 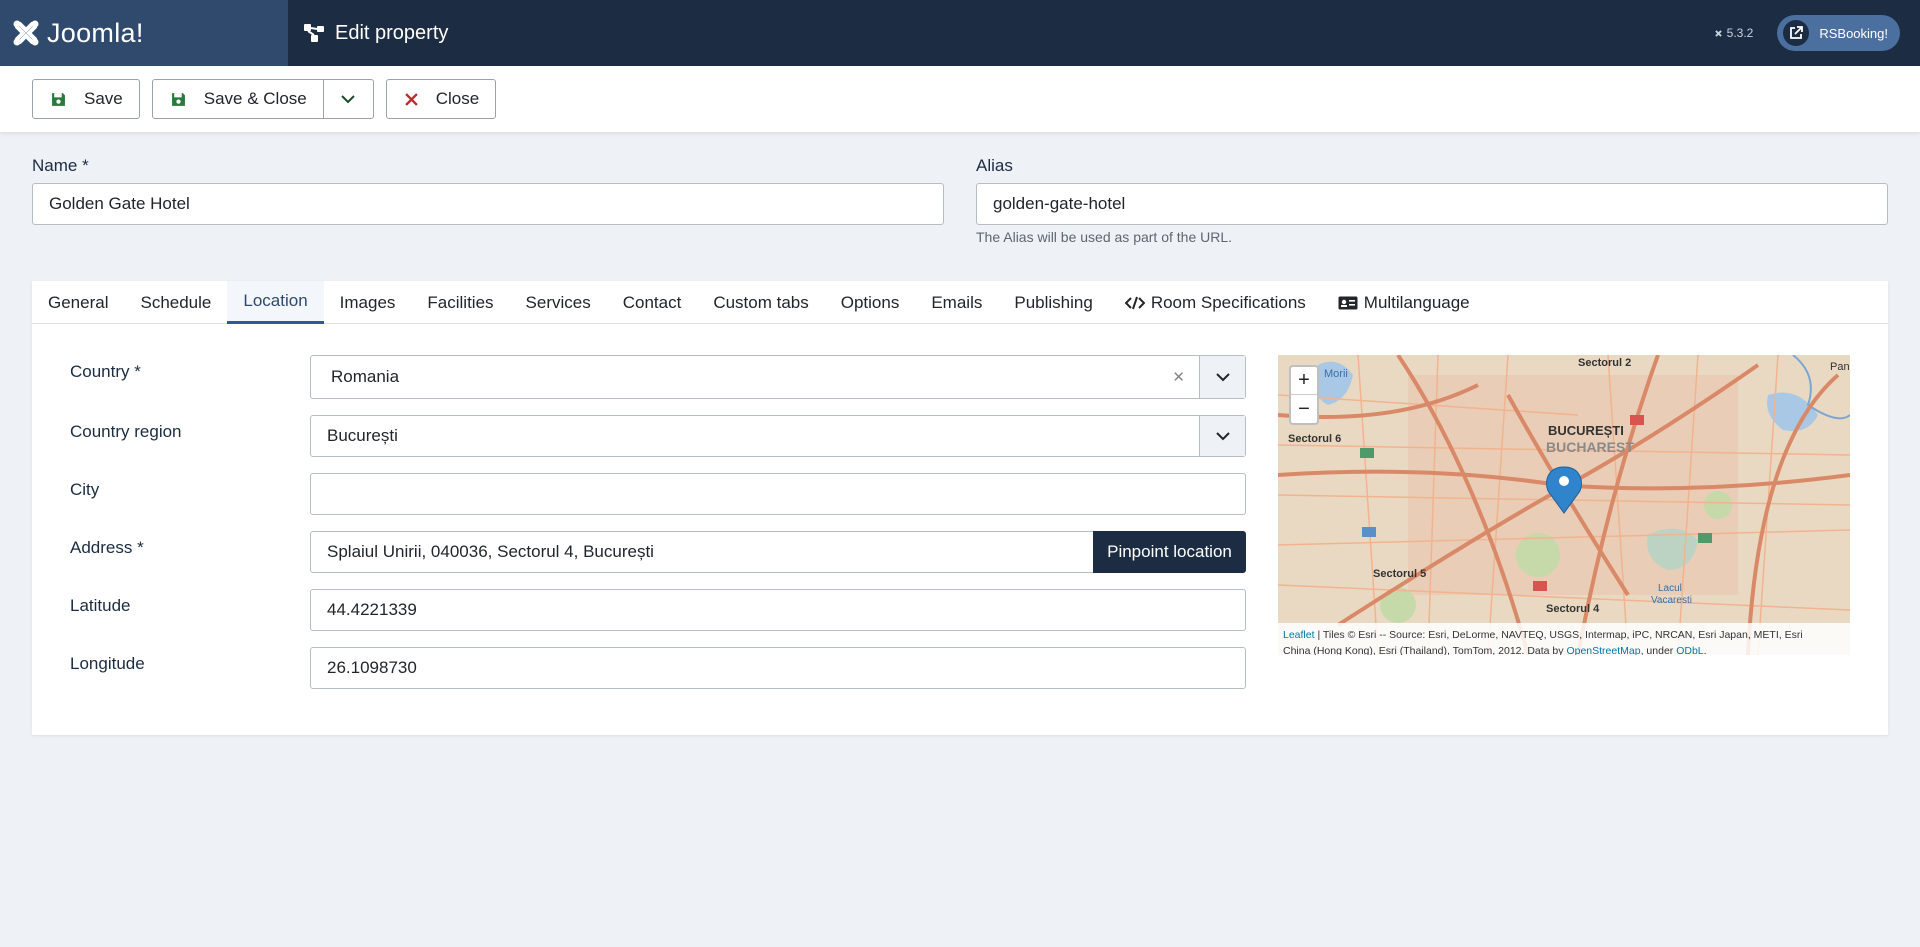 I want to click on tab-publishing: Publishing, so click(x=1053, y=302).